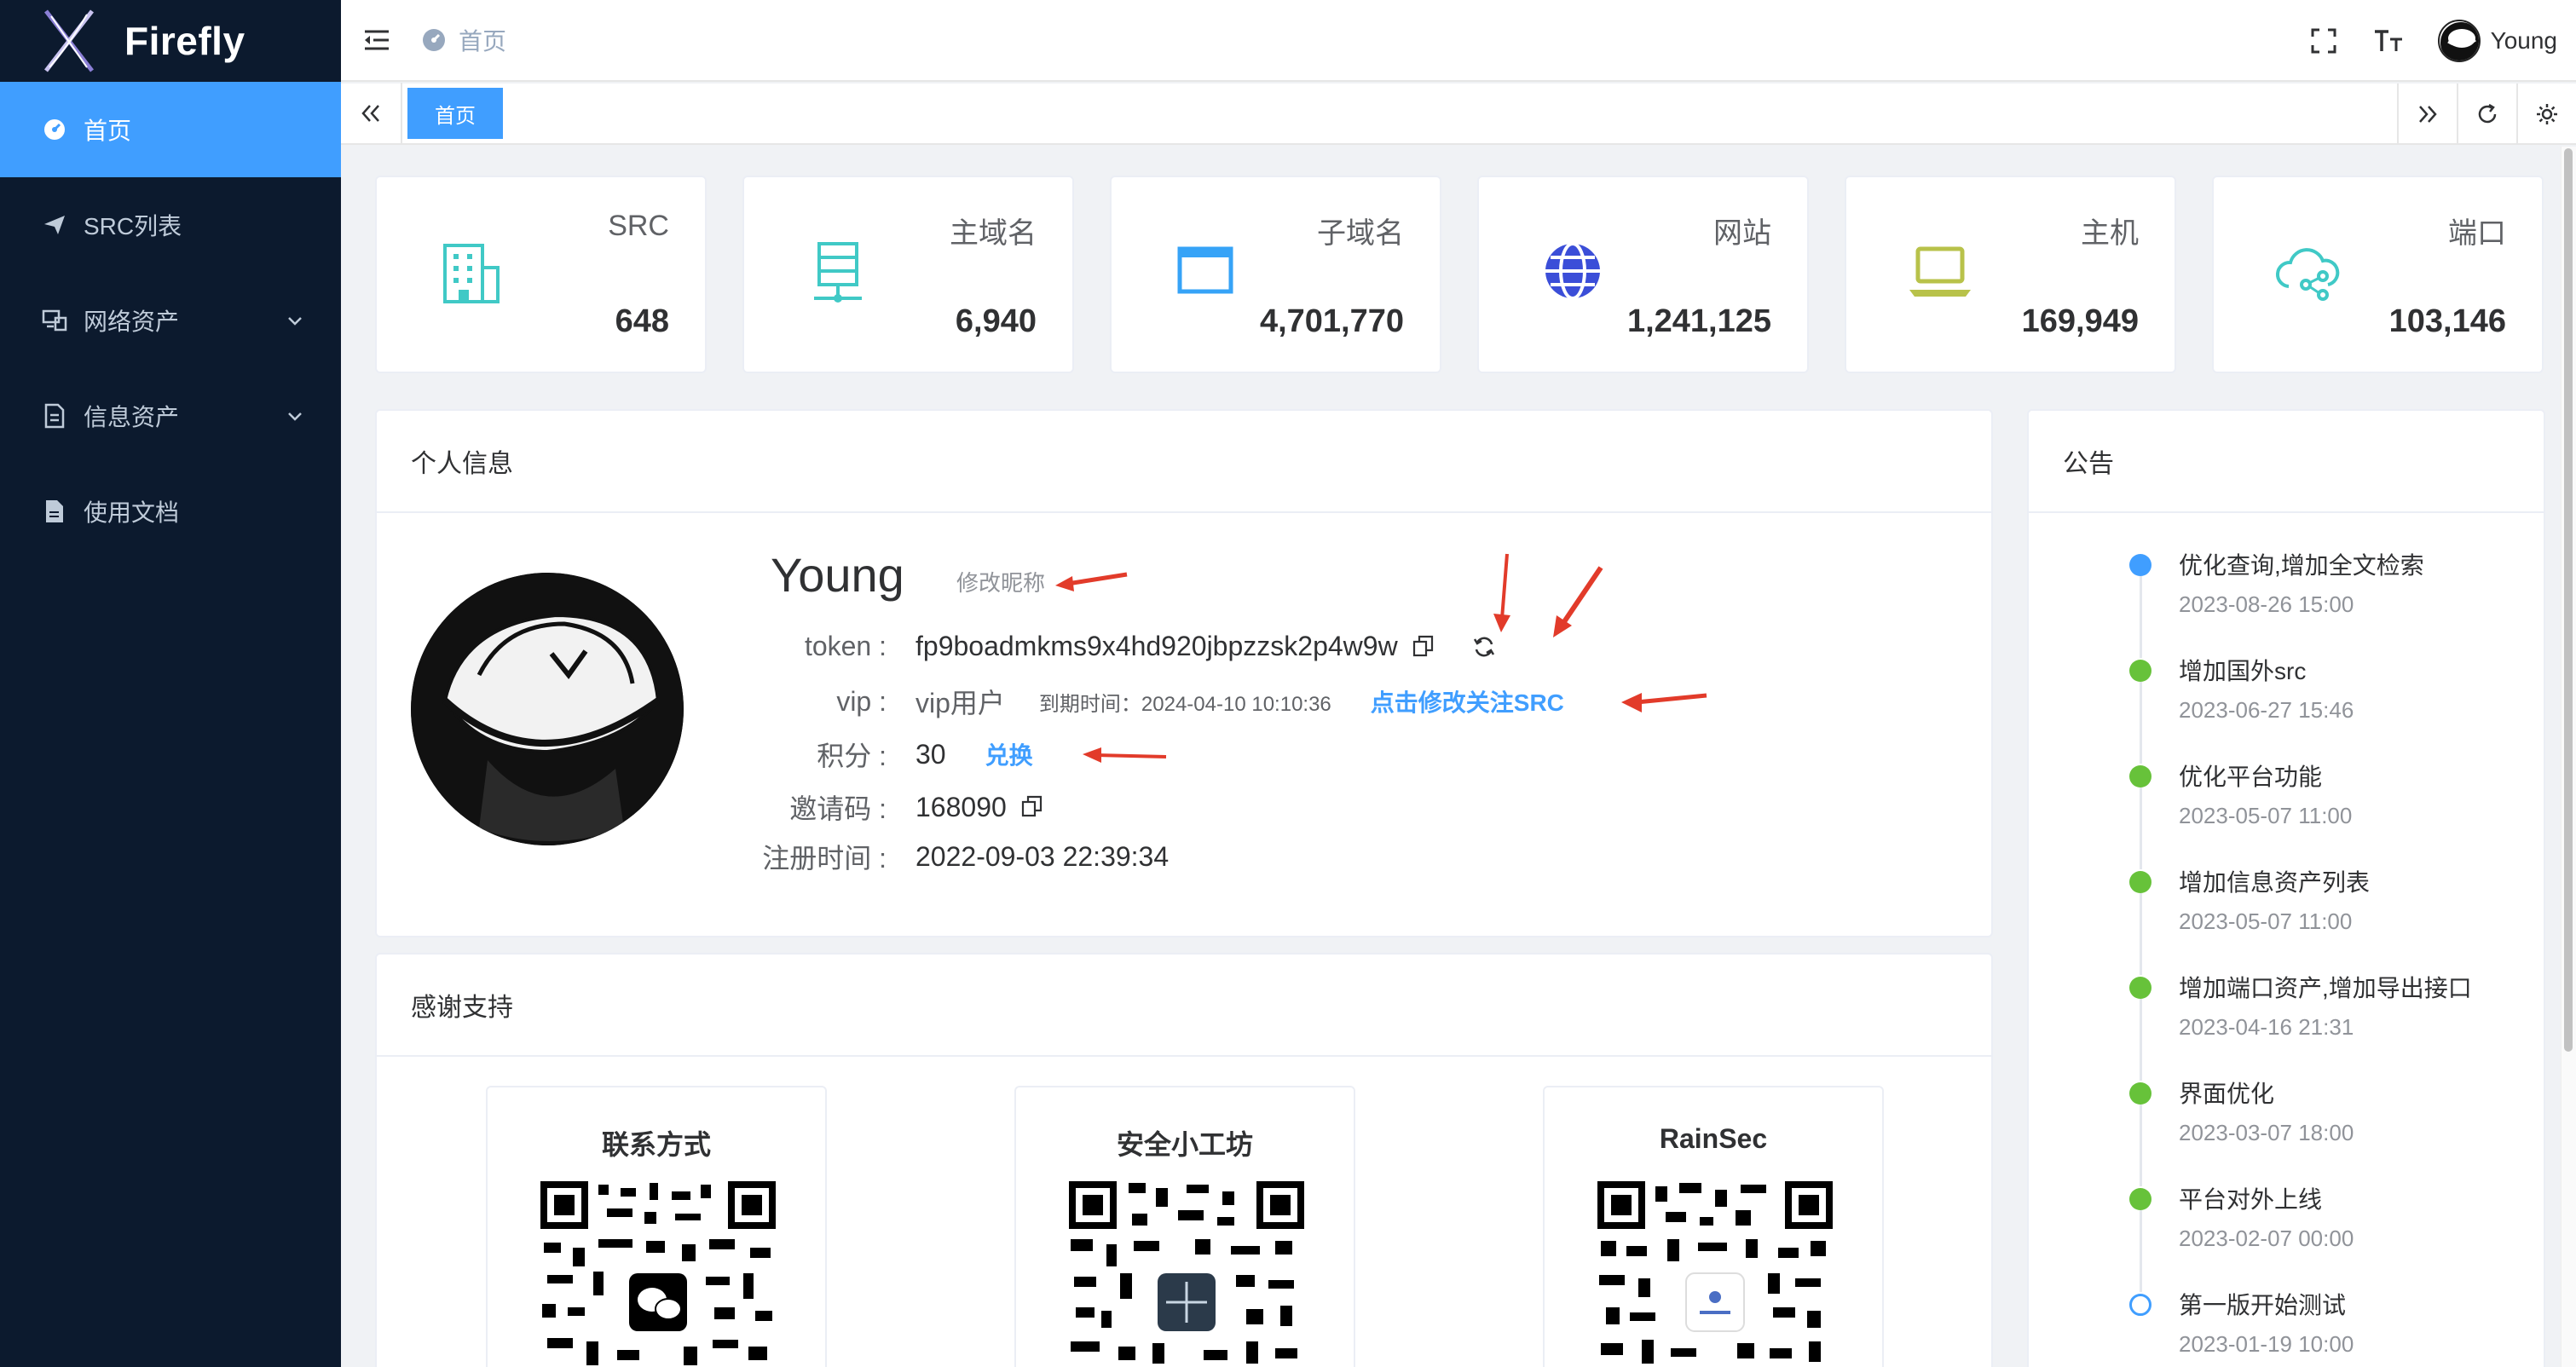 Image resolution: width=2576 pixels, height=1367 pixels. I want to click on qr-title: 联系方式, so click(656, 1144).